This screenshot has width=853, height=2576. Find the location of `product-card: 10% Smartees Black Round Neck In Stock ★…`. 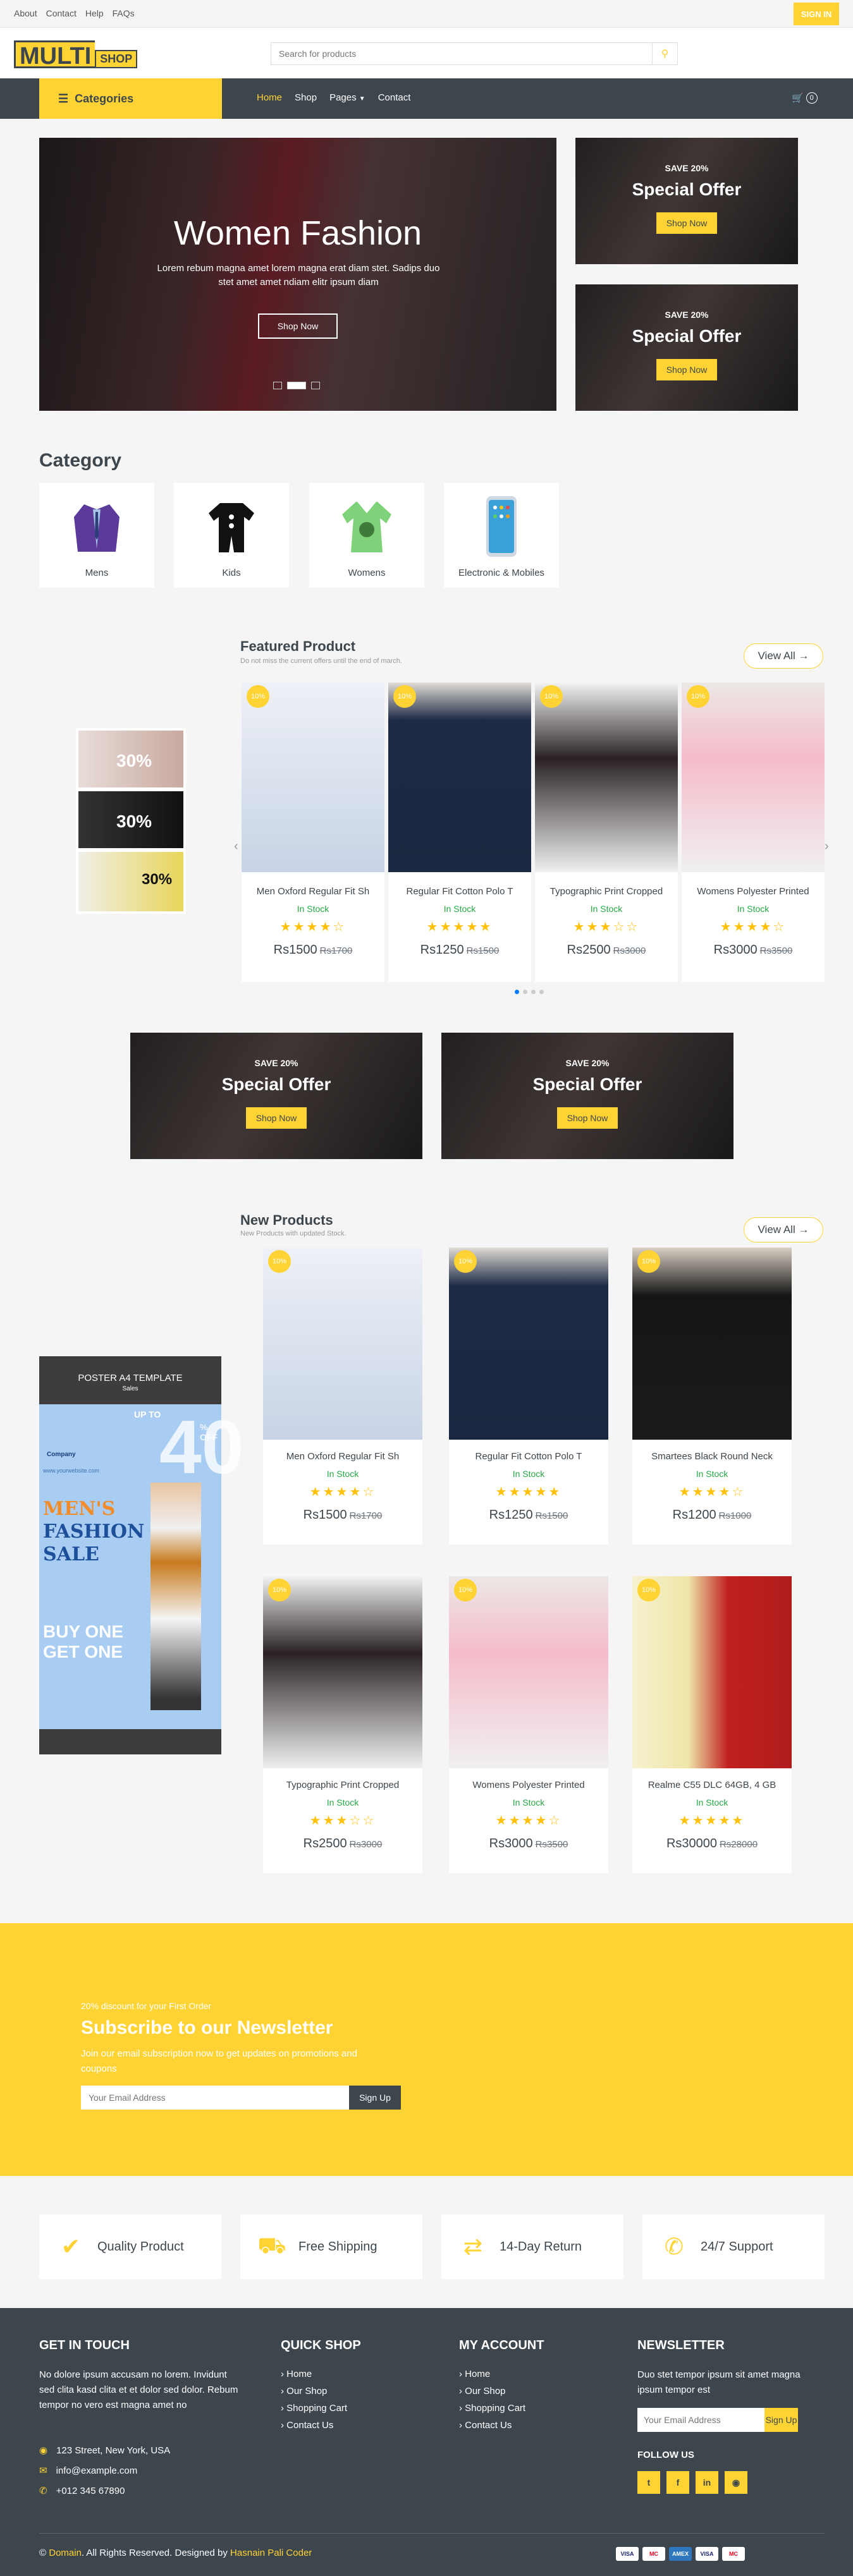

product-card: 10% Smartees Black Round Neck In Stock ★… is located at coordinates (712, 1396).